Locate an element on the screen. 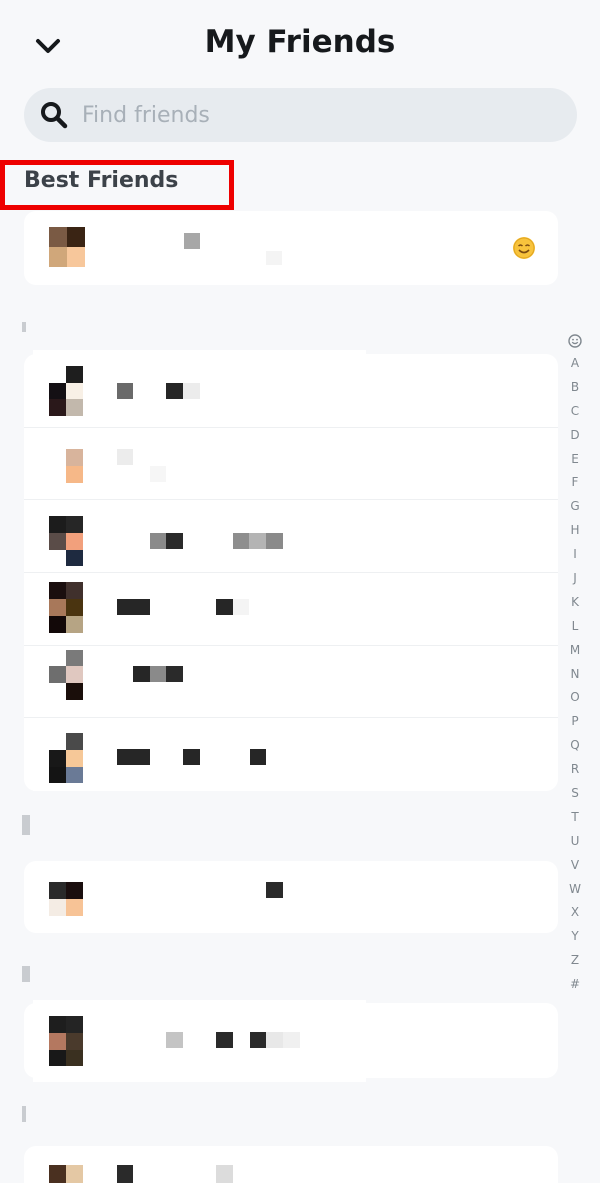 The image size is (600, 1183). best-friend-card is located at coordinates (291, 248).